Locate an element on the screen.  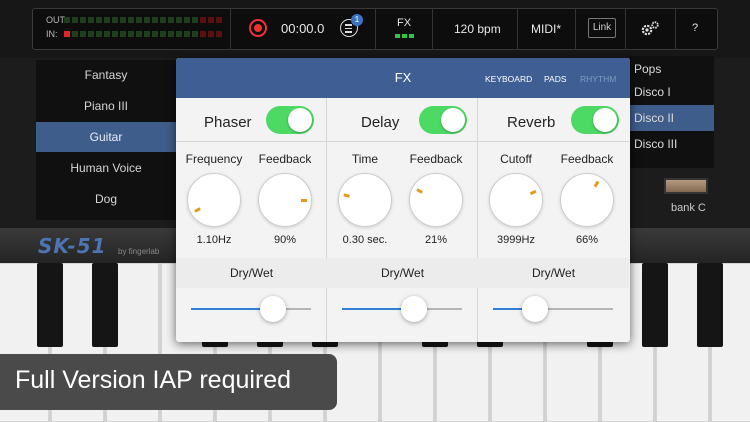
fx-panel-header: FX KEYBOARD PADS RHYTHM is located at coordinates (403, 78).